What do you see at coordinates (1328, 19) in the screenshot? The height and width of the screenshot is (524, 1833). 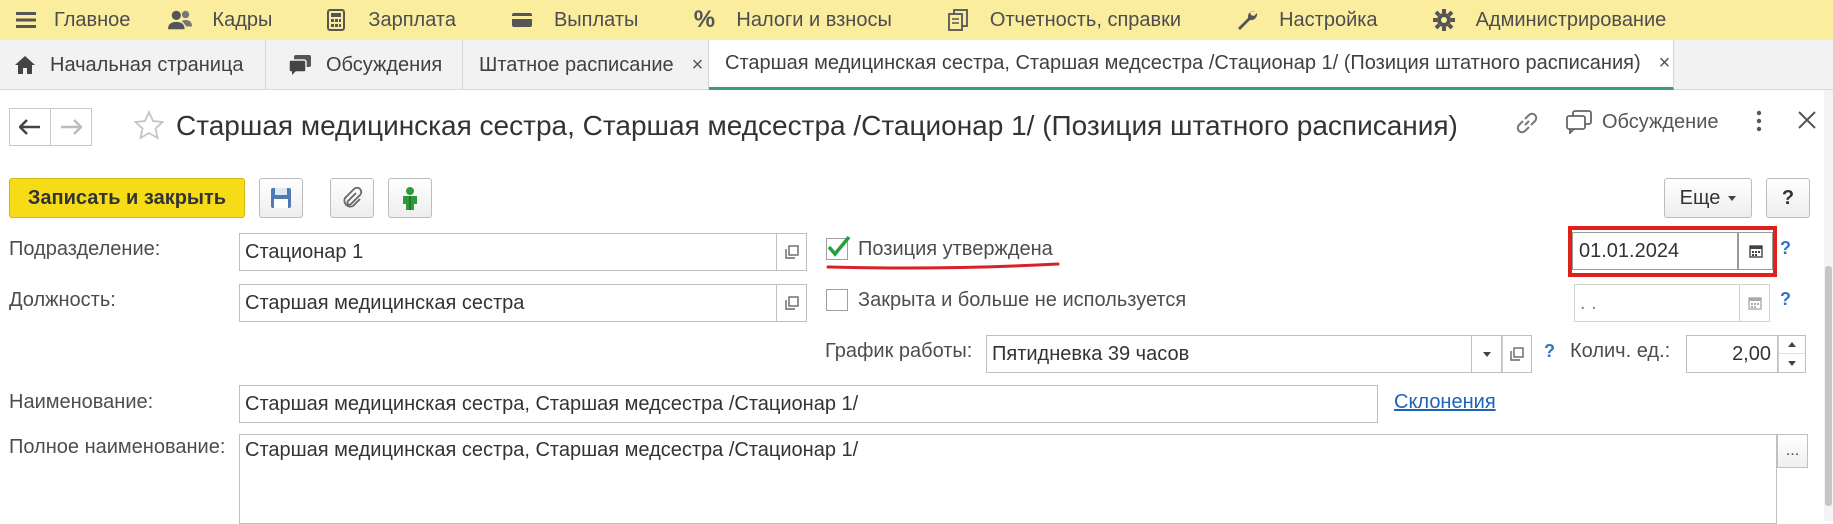 I see `menu-label-settings: Настройка` at bounding box center [1328, 19].